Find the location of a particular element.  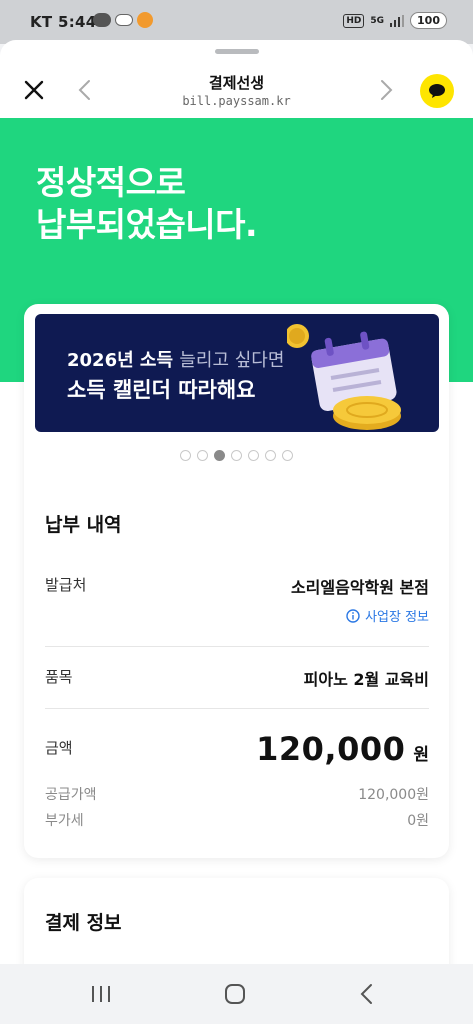

site-url: bill.payssam.kr is located at coordinates (236, 101).